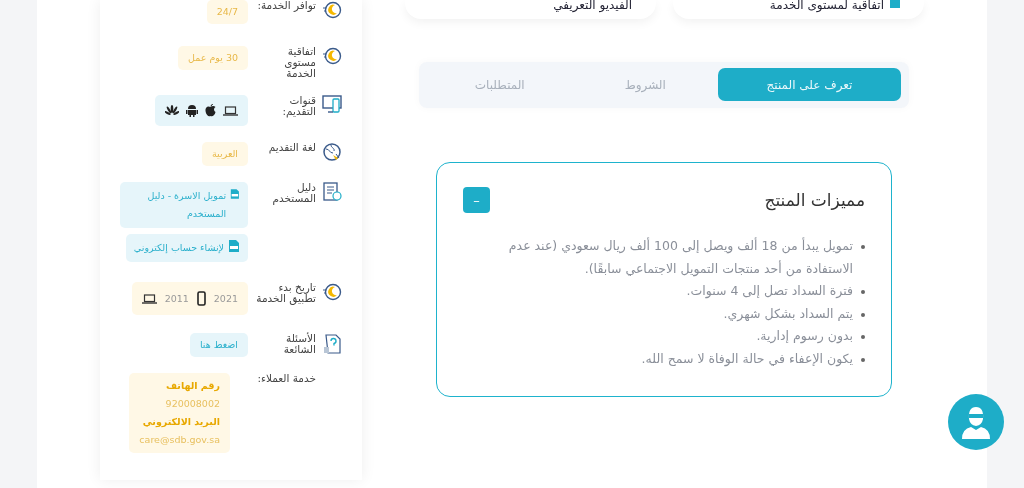  I want to click on phone-icon, so click(201, 298).